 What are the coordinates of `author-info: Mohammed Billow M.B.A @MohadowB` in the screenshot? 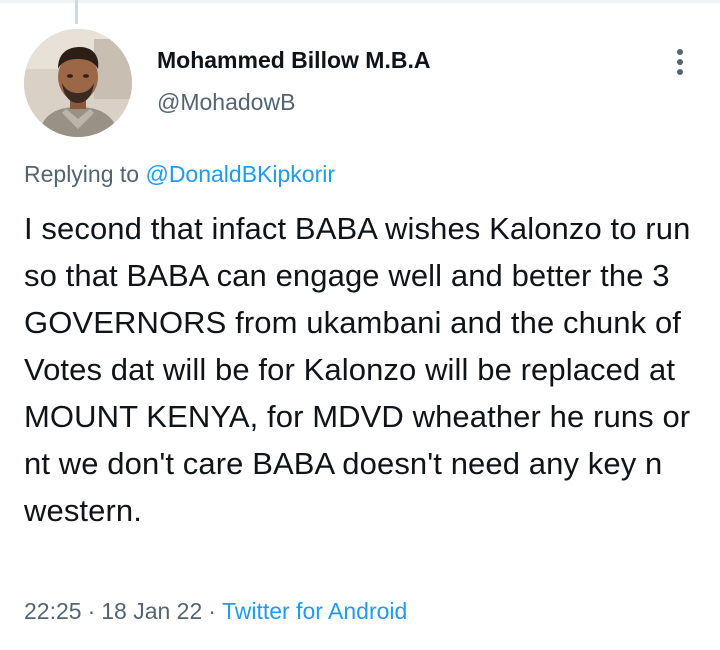 It's located at (293, 81).